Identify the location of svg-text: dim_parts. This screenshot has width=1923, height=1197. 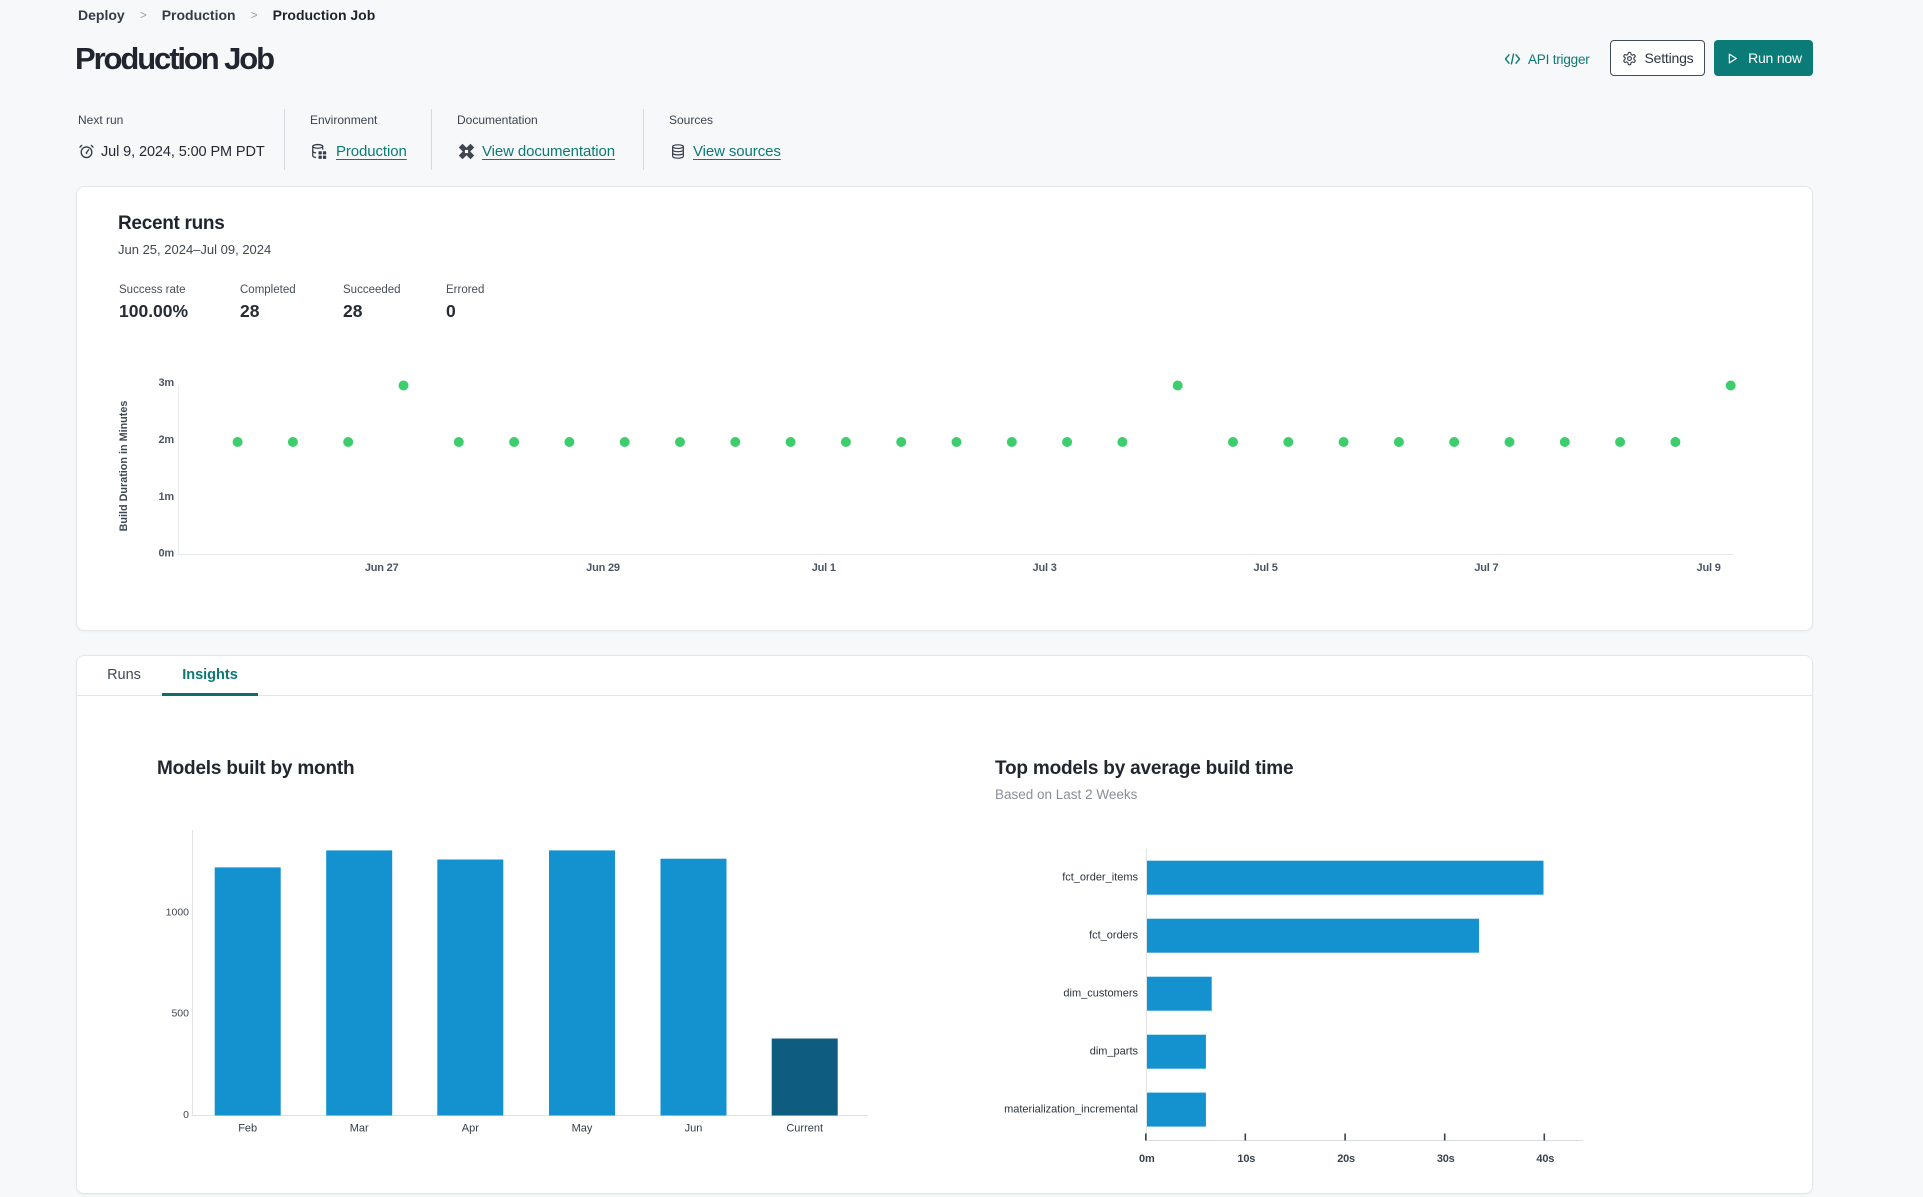
(1114, 1052).